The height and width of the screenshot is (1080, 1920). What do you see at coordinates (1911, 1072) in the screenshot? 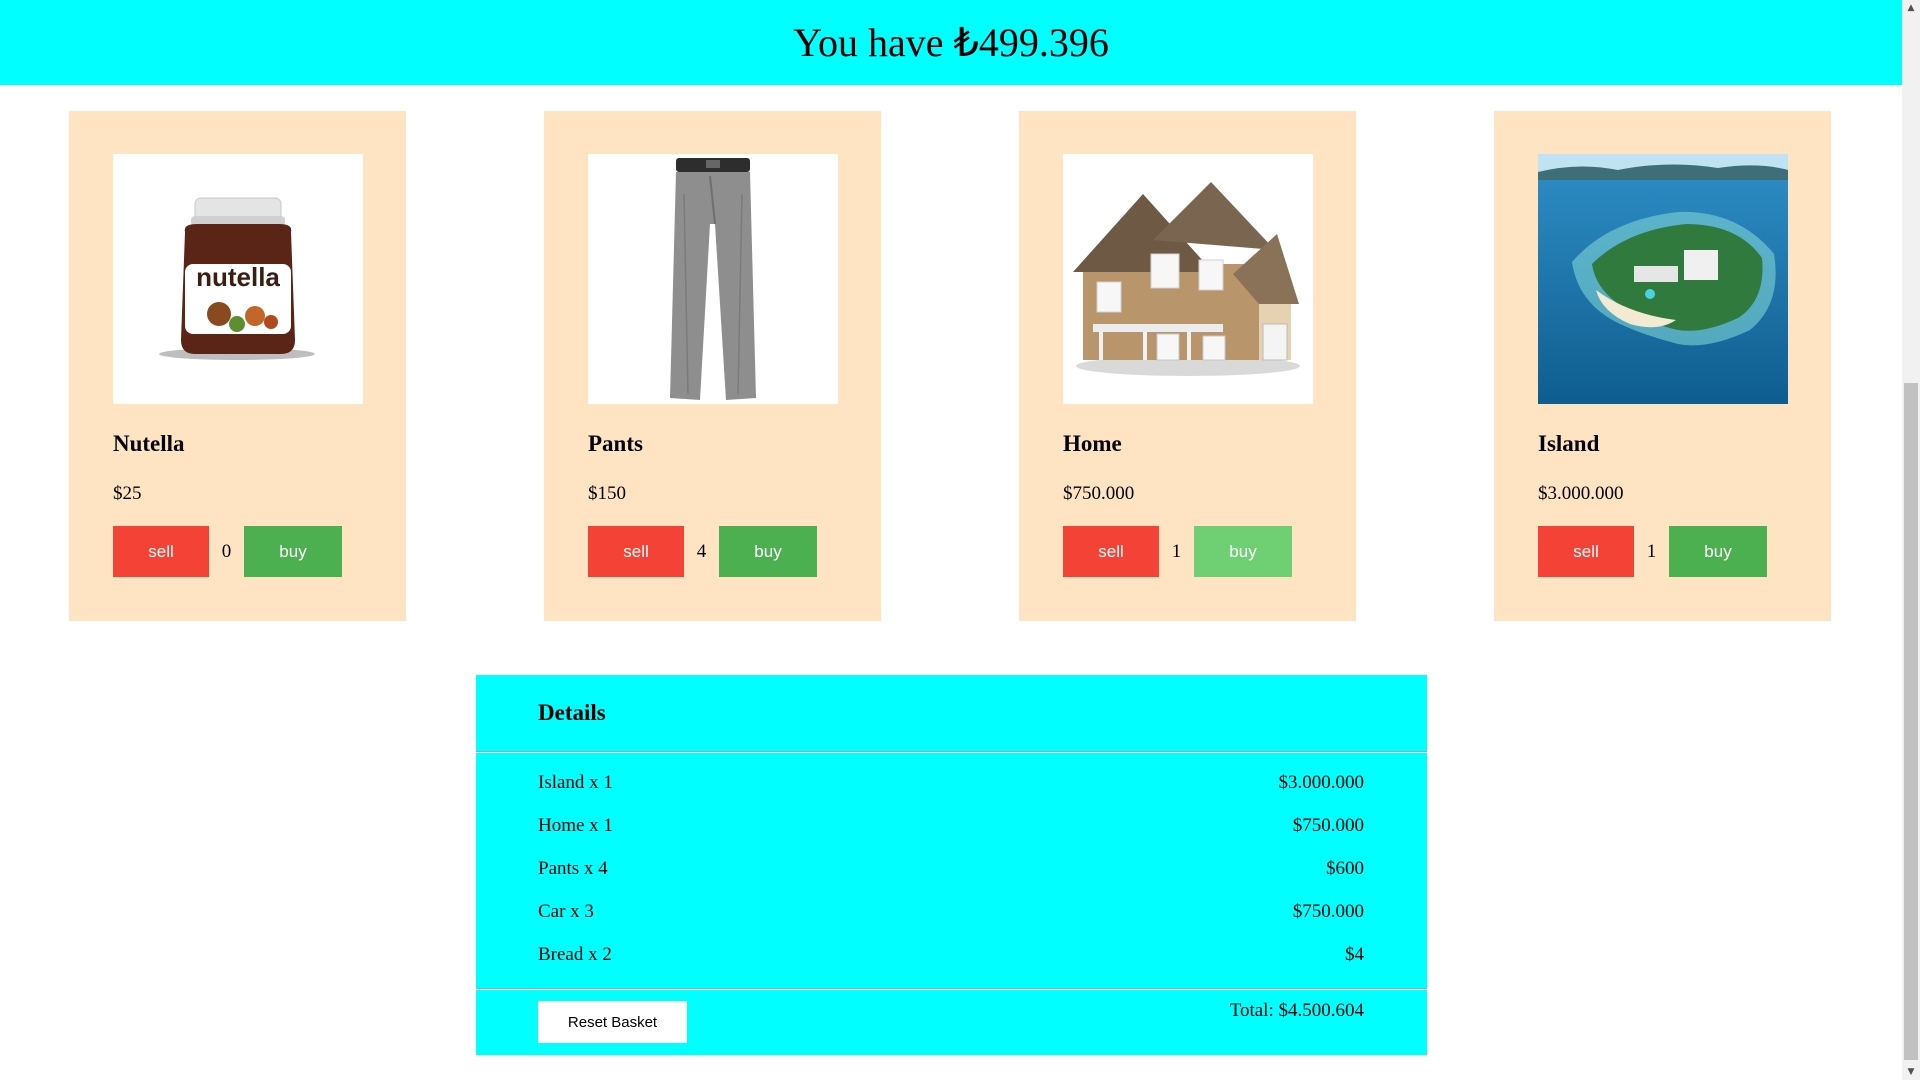
I see `scroll-down-icon: ▼` at bounding box center [1911, 1072].